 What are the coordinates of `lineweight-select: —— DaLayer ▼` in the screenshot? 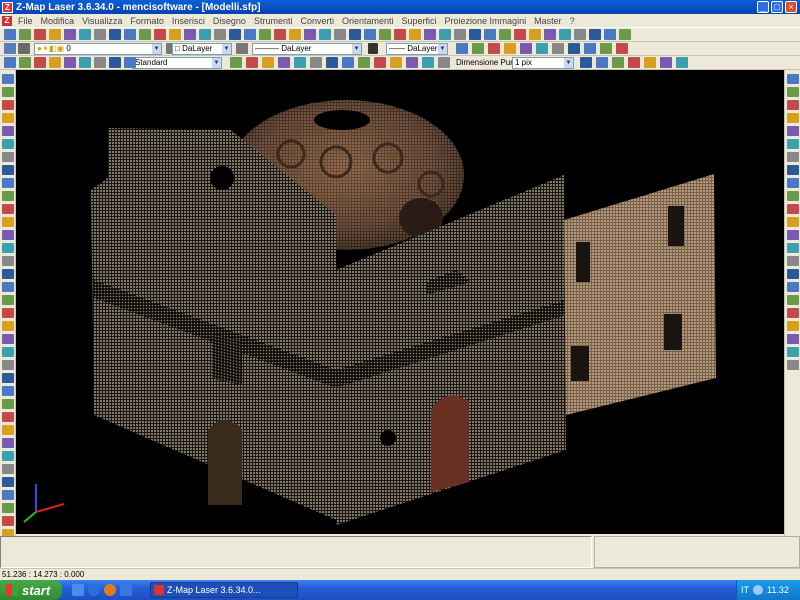 It's located at (417, 49).